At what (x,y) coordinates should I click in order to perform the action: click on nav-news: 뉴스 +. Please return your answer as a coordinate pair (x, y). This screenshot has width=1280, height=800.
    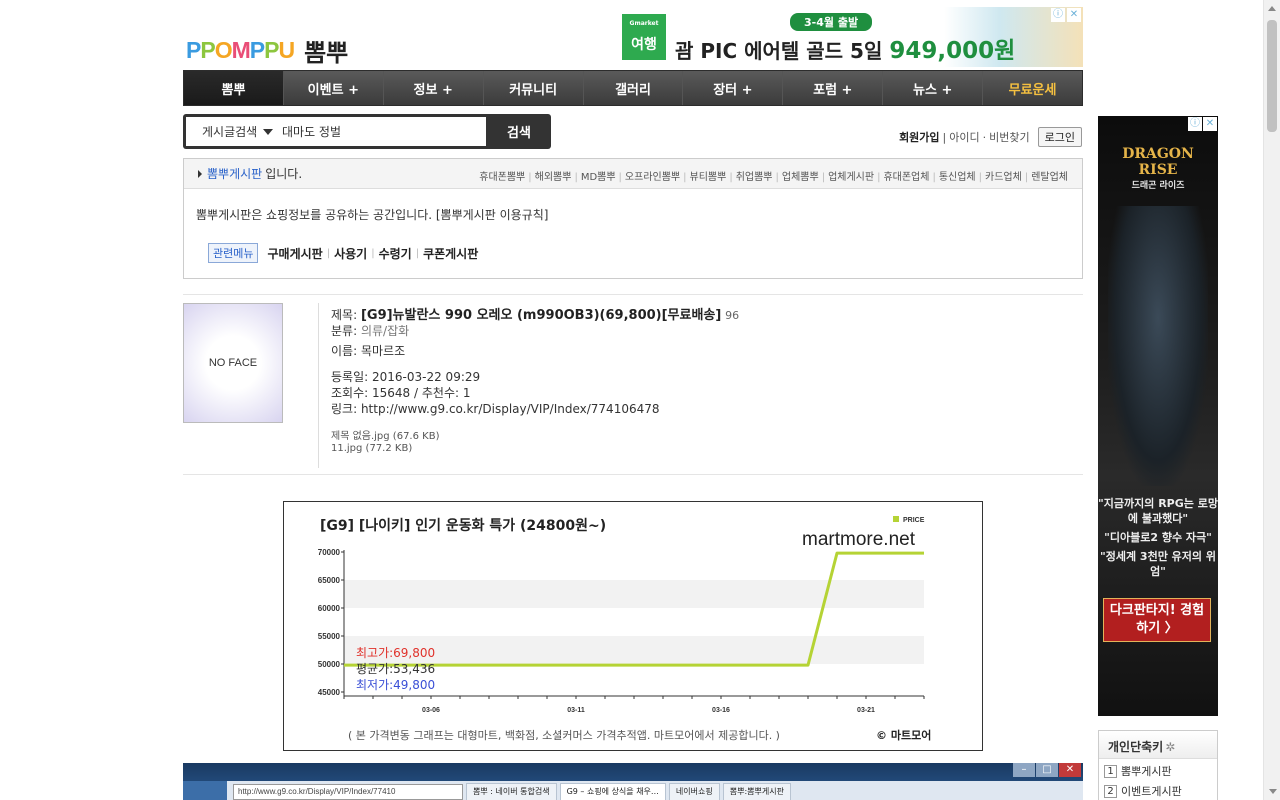
    Looking at the image, I should click on (933, 88).